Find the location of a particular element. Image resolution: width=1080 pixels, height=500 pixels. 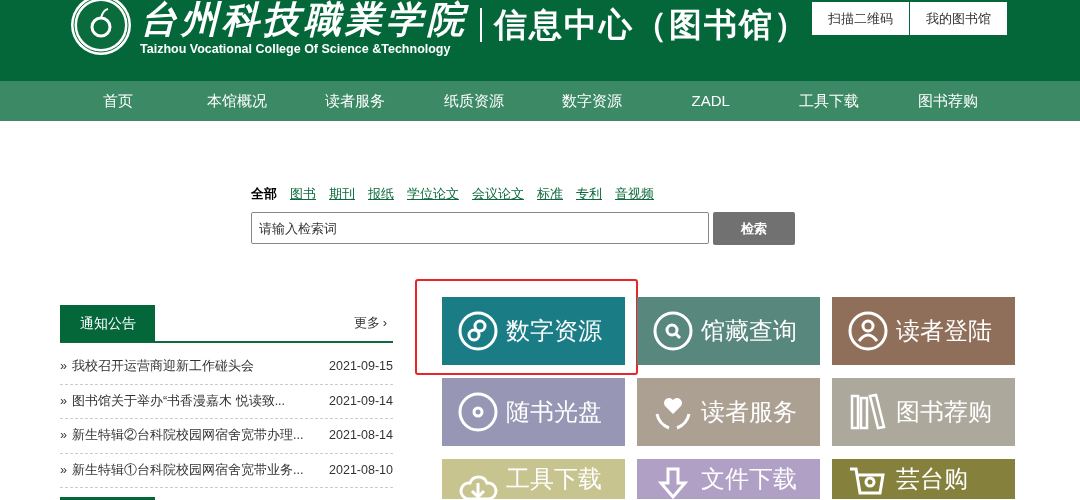

nav-link: 本馆概况 is located at coordinates (236, 101).